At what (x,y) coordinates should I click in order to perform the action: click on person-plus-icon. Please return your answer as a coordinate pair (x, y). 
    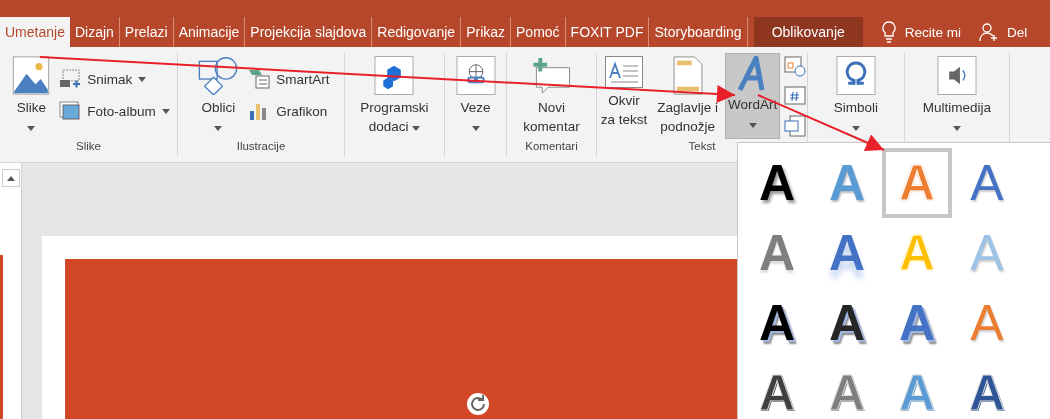
    Looking at the image, I should click on (989, 32).